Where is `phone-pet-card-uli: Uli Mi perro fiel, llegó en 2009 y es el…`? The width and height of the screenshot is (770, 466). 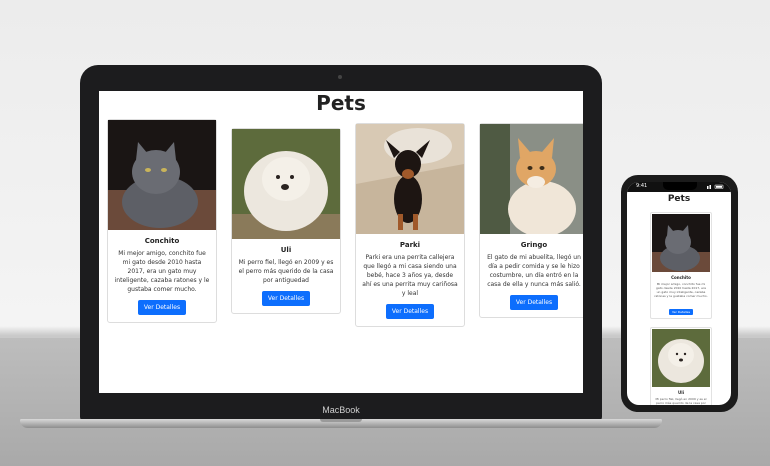
phone-pet-card-uli: Uli Mi perro fiel, llegó en 2009 y es el… is located at coordinates (681, 366).